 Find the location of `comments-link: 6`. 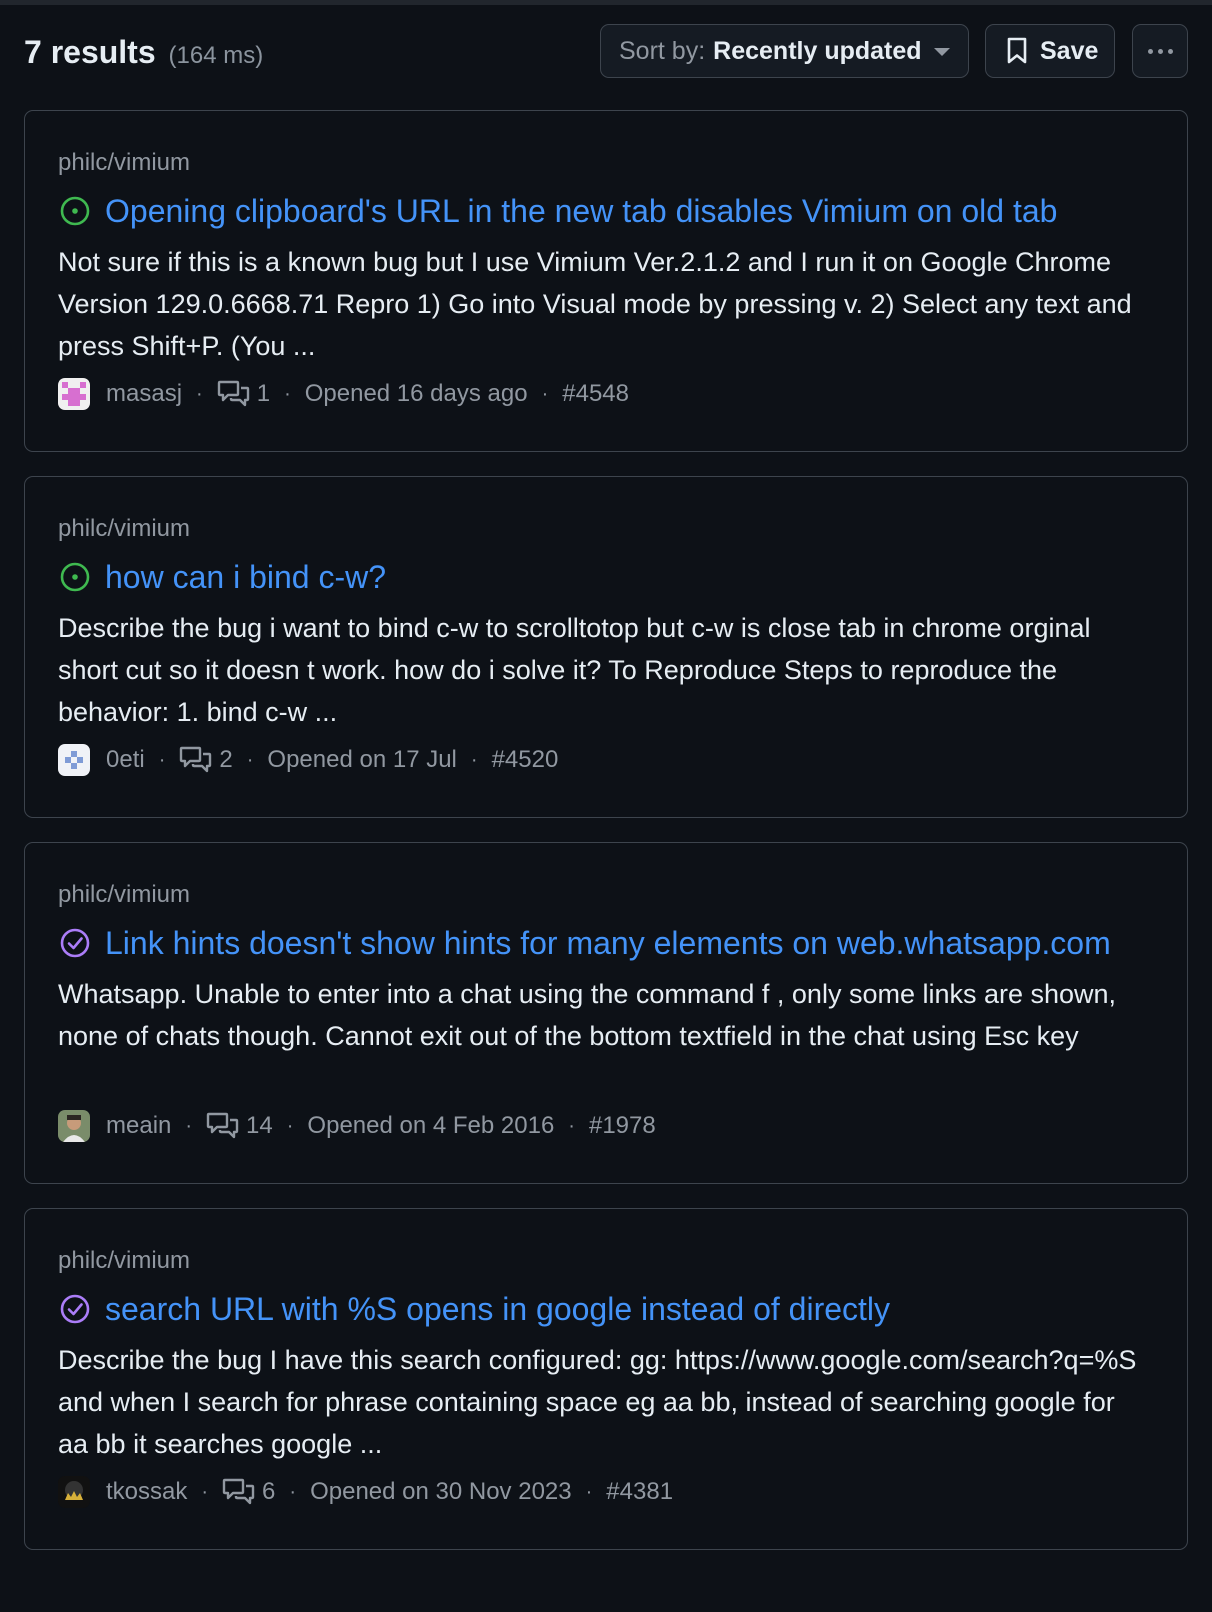

comments-link: 6 is located at coordinates (248, 1492).